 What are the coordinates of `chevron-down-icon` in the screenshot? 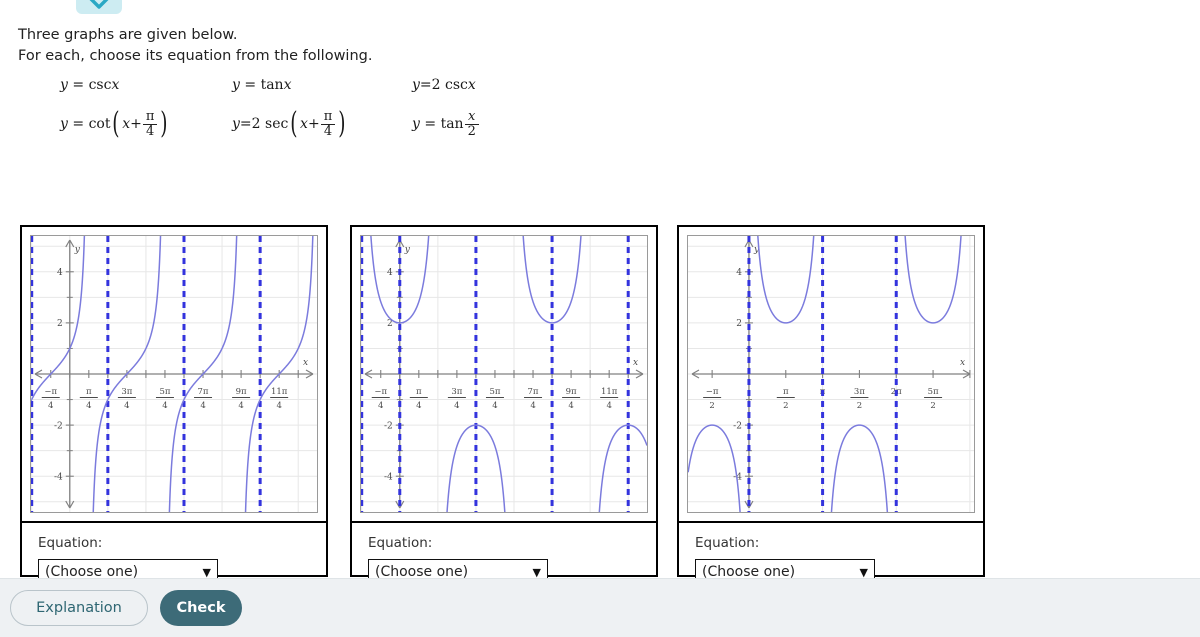 It's located at (99, 7).